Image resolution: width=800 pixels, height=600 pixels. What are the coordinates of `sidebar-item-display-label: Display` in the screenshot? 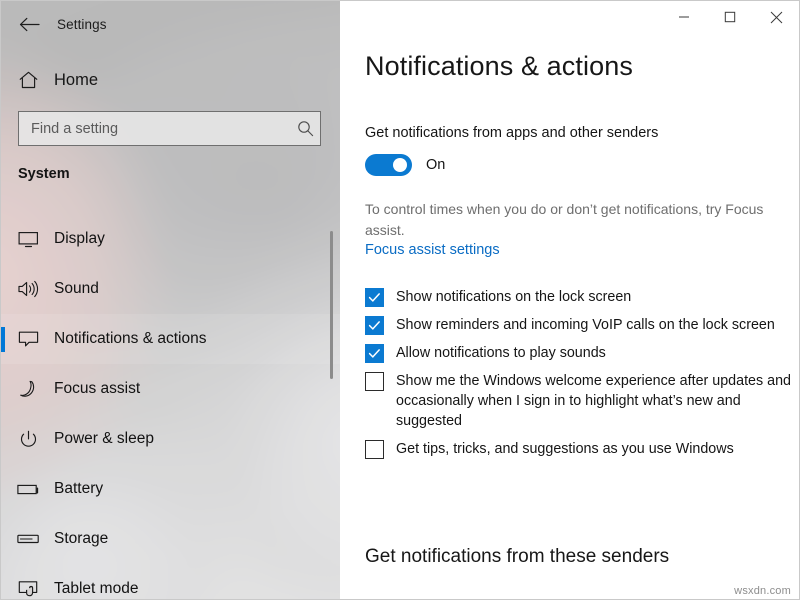 It's located at (79, 238).